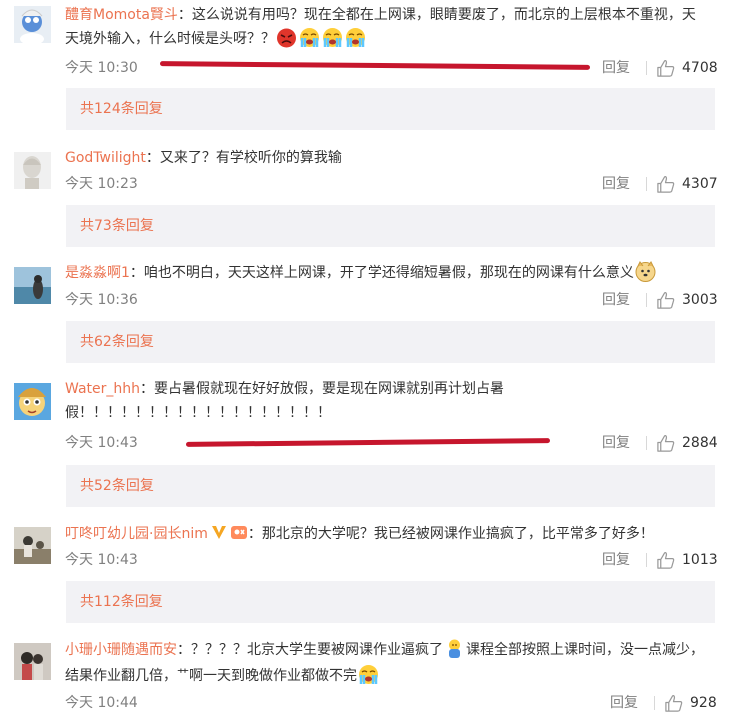  I want to click on sub-replies-box: 共73条回复, so click(390, 226).